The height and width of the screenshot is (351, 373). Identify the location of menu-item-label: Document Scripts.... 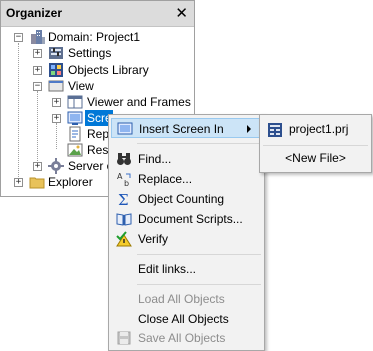
(190, 219).